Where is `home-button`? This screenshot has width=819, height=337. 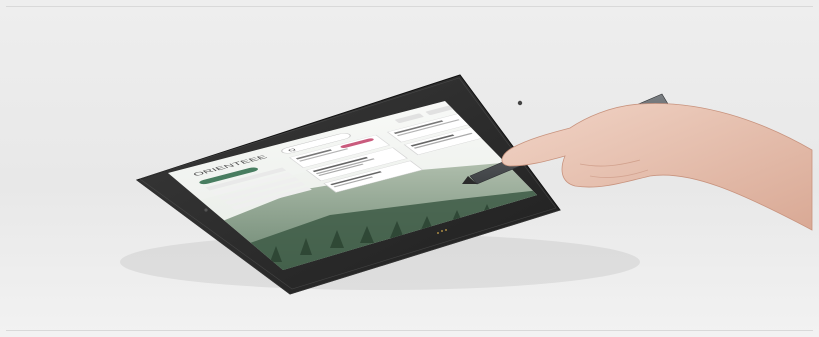
home-button is located at coordinates (520, 103).